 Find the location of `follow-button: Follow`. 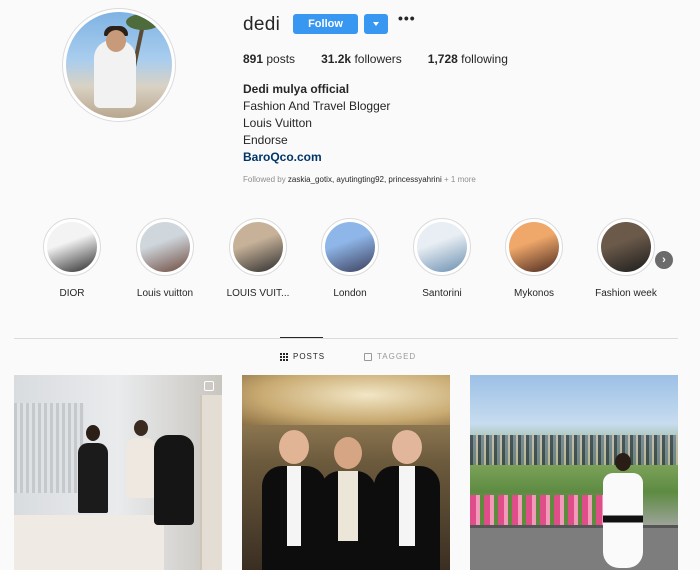

follow-button: Follow is located at coordinates (325, 24).